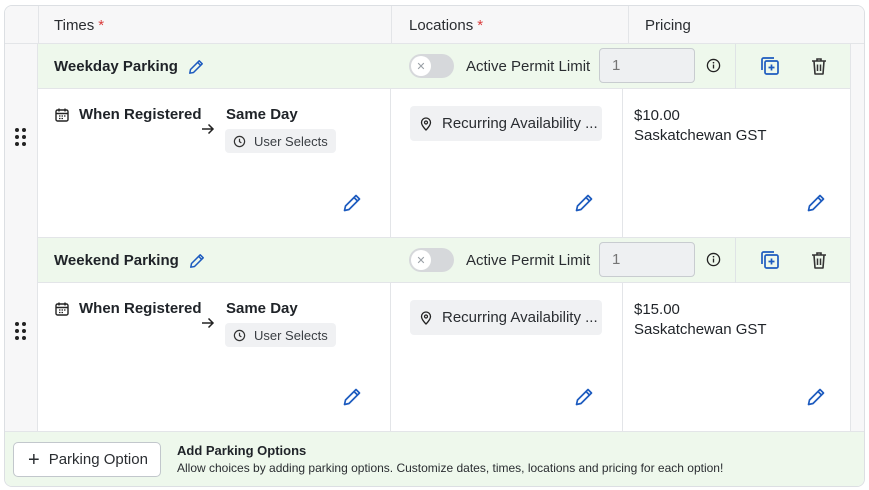 The image size is (869, 490). Describe the element at coordinates (98, 459) in the screenshot. I see `add-button-label: Parking Option` at that location.